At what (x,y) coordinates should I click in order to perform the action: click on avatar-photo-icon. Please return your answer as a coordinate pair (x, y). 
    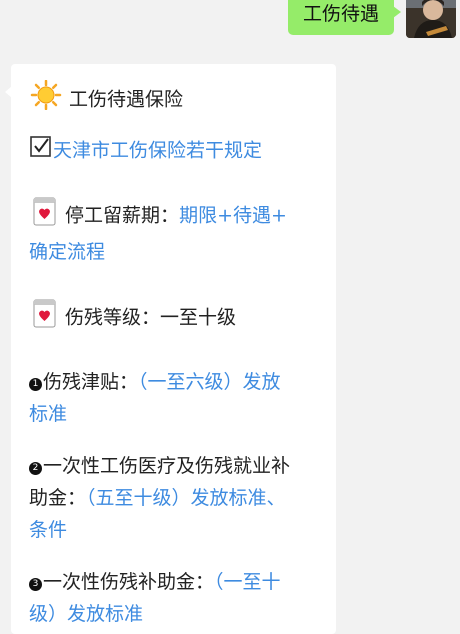
    Looking at the image, I should click on (431, 19).